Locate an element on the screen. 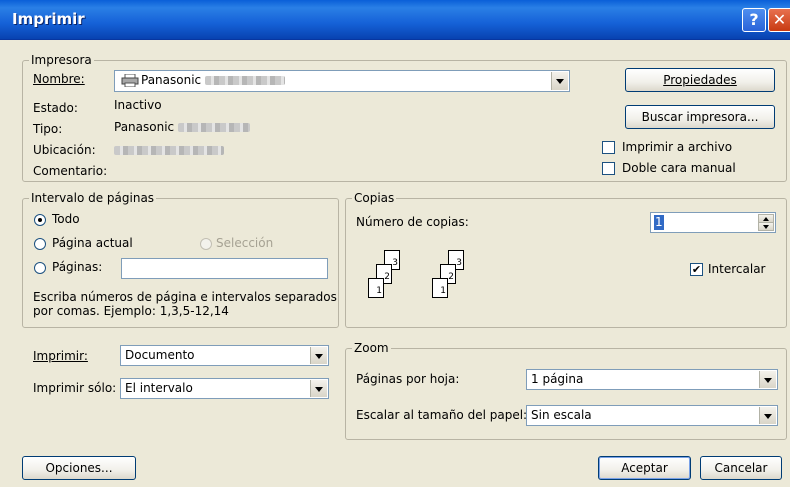 The width and height of the screenshot is (790, 487). cancel-button: Cancelar is located at coordinates (741, 468).